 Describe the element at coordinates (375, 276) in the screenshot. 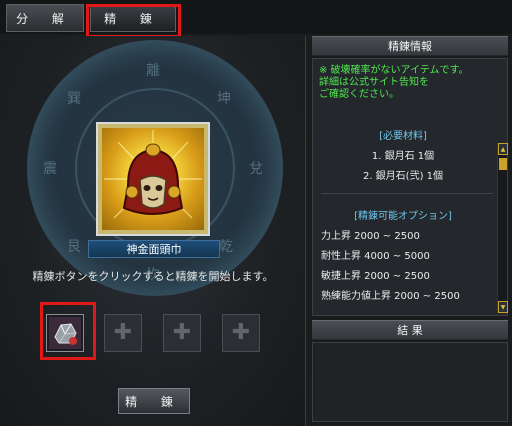

I see `option-entry: 敏捷上昇 2000 ~ 2500` at that location.